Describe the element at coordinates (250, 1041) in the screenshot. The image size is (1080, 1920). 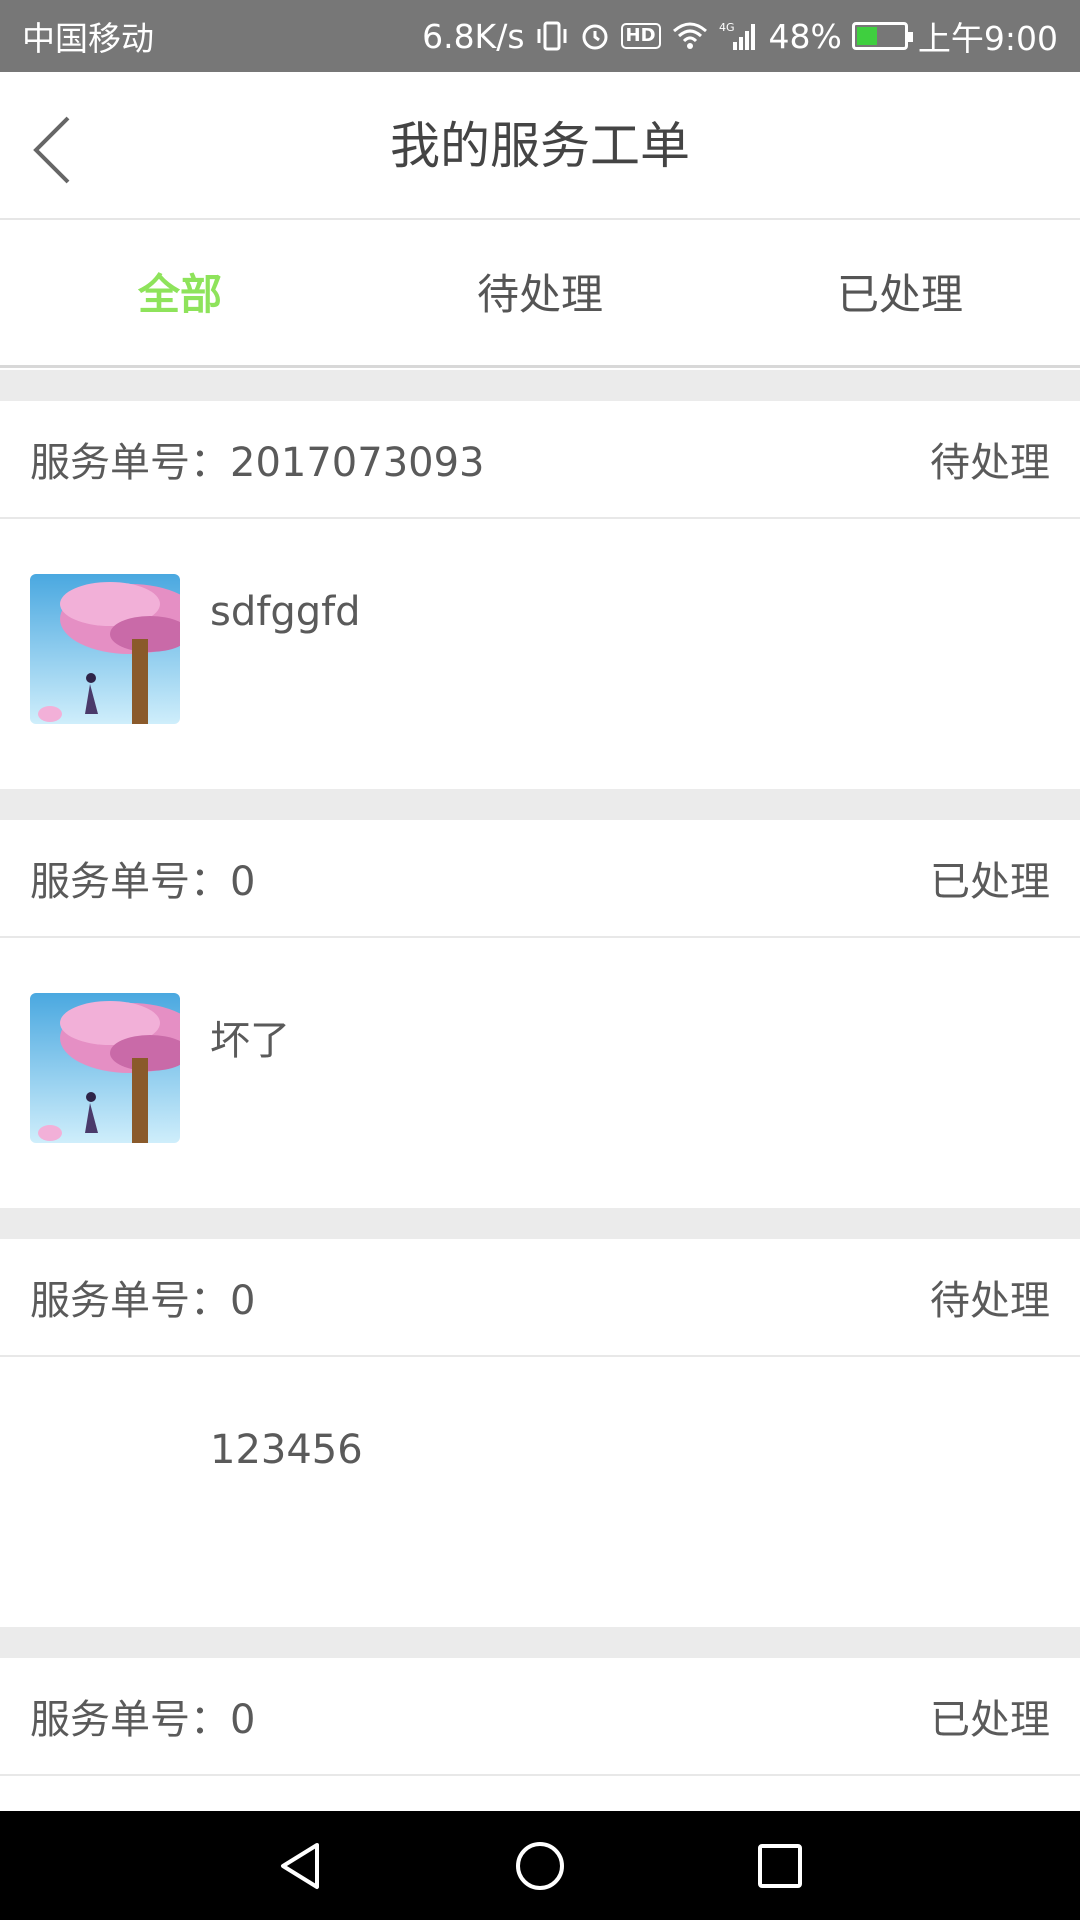
I see `order-description: 坏了` at that location.